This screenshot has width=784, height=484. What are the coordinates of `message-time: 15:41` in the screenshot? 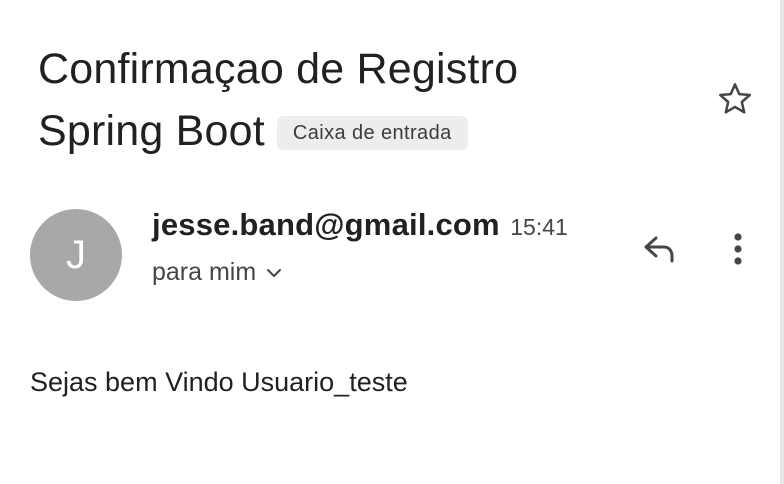 It's located at (539, 227).